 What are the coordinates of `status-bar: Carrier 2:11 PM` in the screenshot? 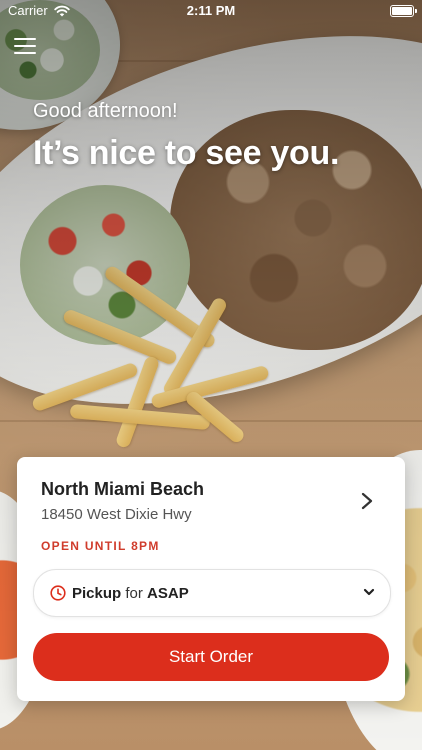 It's located at (211, 11).